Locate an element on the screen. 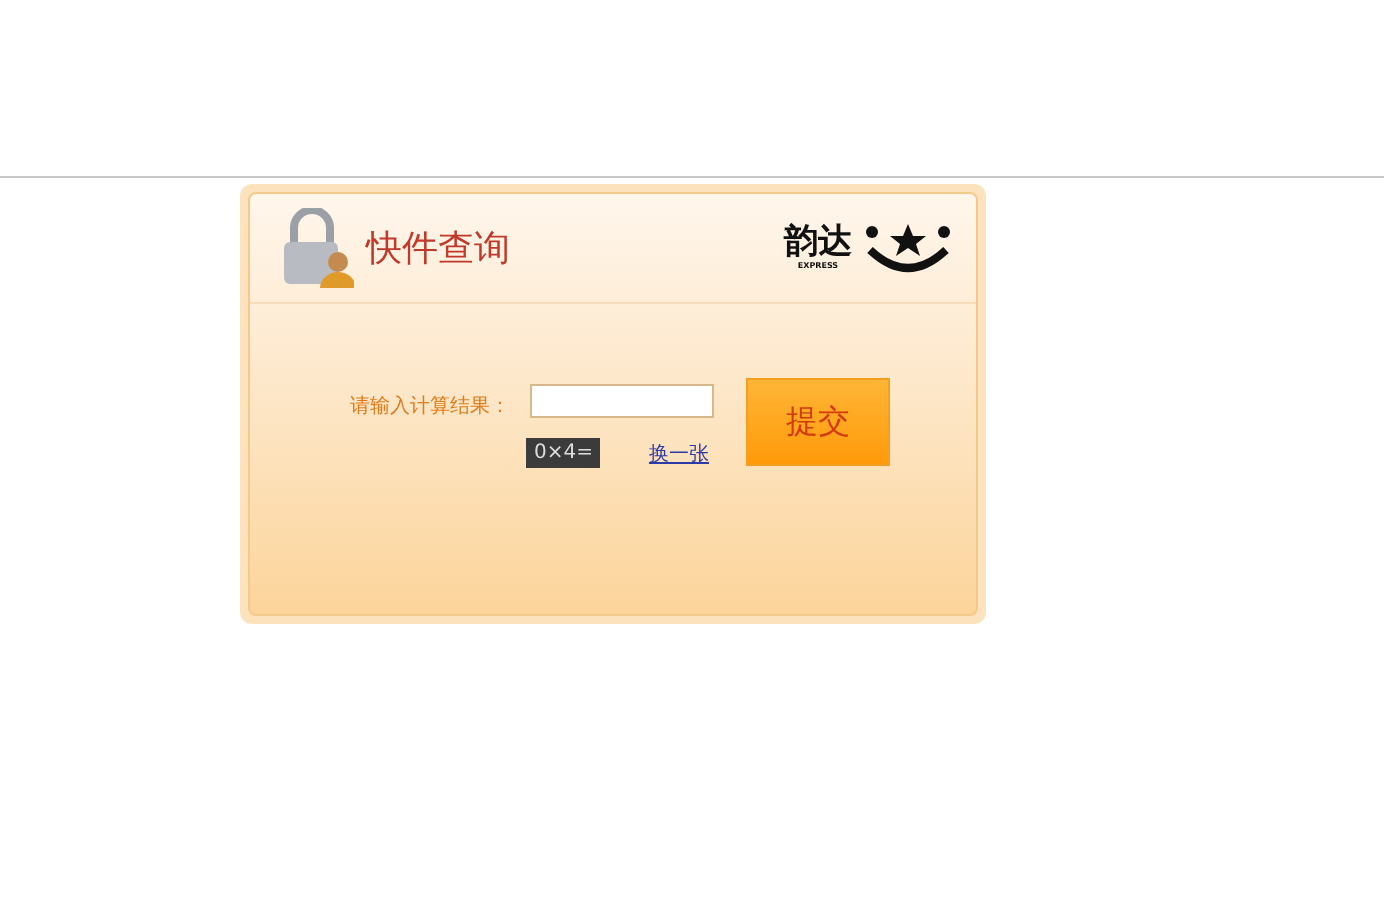  answer-label: 请输入计算结果： is located at coordinates (430, 406).